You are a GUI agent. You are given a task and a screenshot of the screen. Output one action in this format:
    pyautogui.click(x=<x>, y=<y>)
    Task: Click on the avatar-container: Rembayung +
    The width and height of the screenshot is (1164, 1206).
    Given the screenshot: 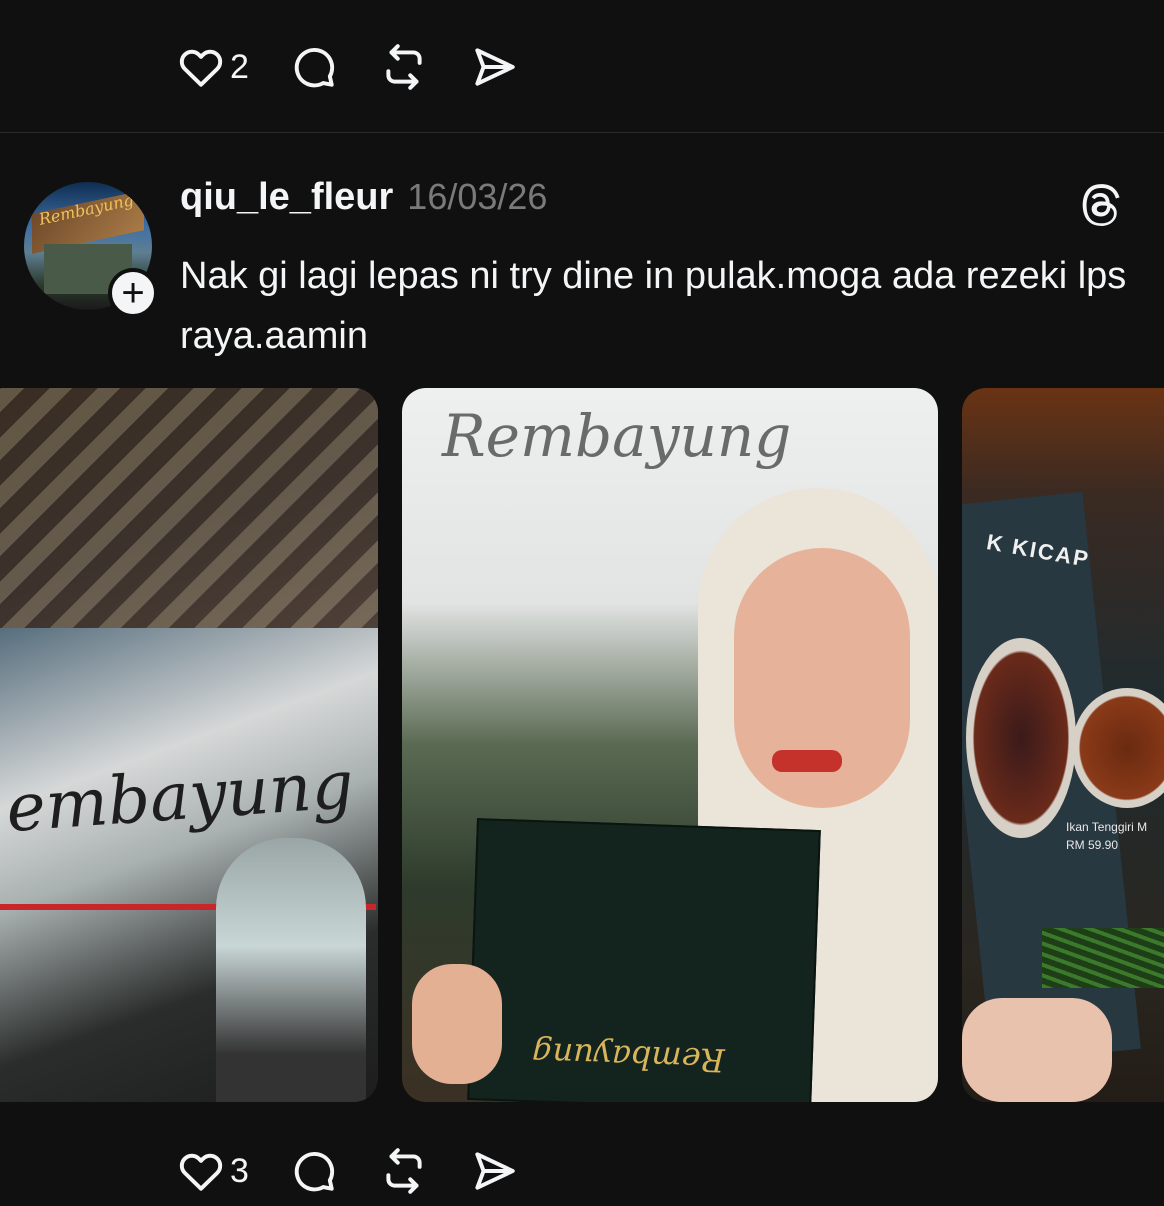 What is the action you would take?
    pyautogui.click(x=91, y=250)
    